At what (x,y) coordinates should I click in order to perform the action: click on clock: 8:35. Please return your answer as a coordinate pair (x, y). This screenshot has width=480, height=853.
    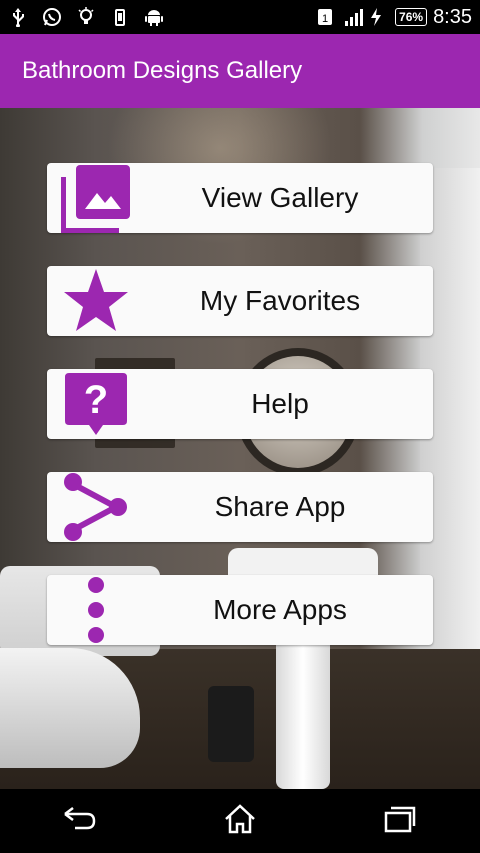
    Looking at the image, I should click on (452, 16).